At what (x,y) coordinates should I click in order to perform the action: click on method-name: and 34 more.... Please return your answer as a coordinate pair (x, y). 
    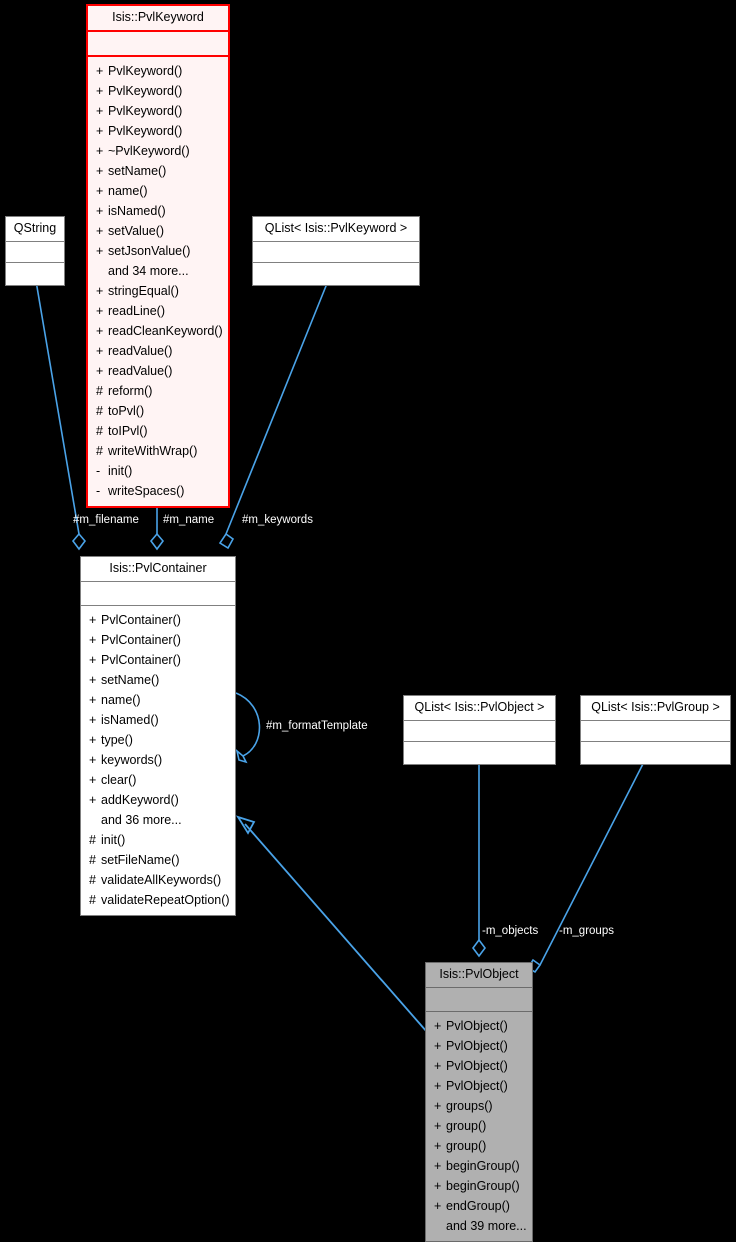
    Looking at the image, I should click on (148, 270).